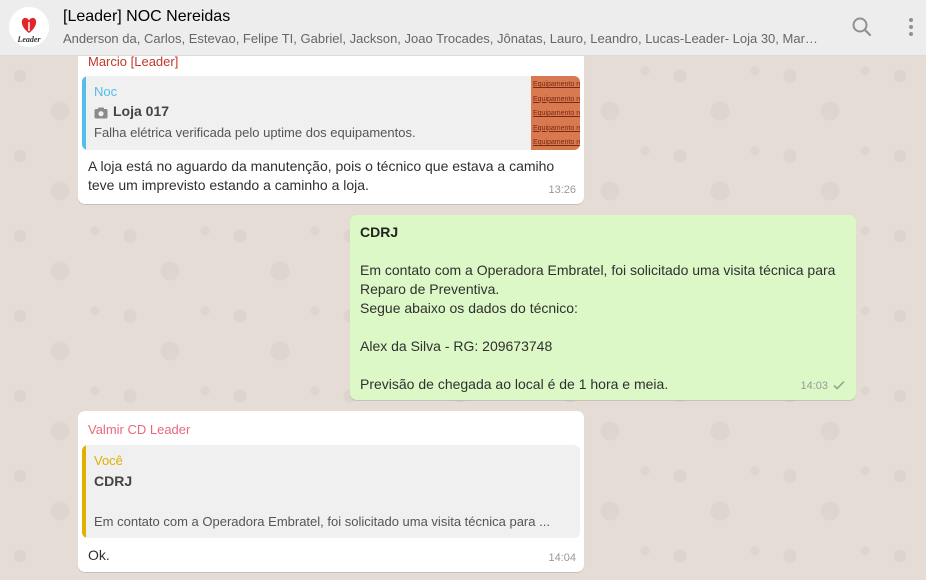  Describe the element at coordinates (108, 460) in the screenshot. I see `quote-author: Você` at that location.